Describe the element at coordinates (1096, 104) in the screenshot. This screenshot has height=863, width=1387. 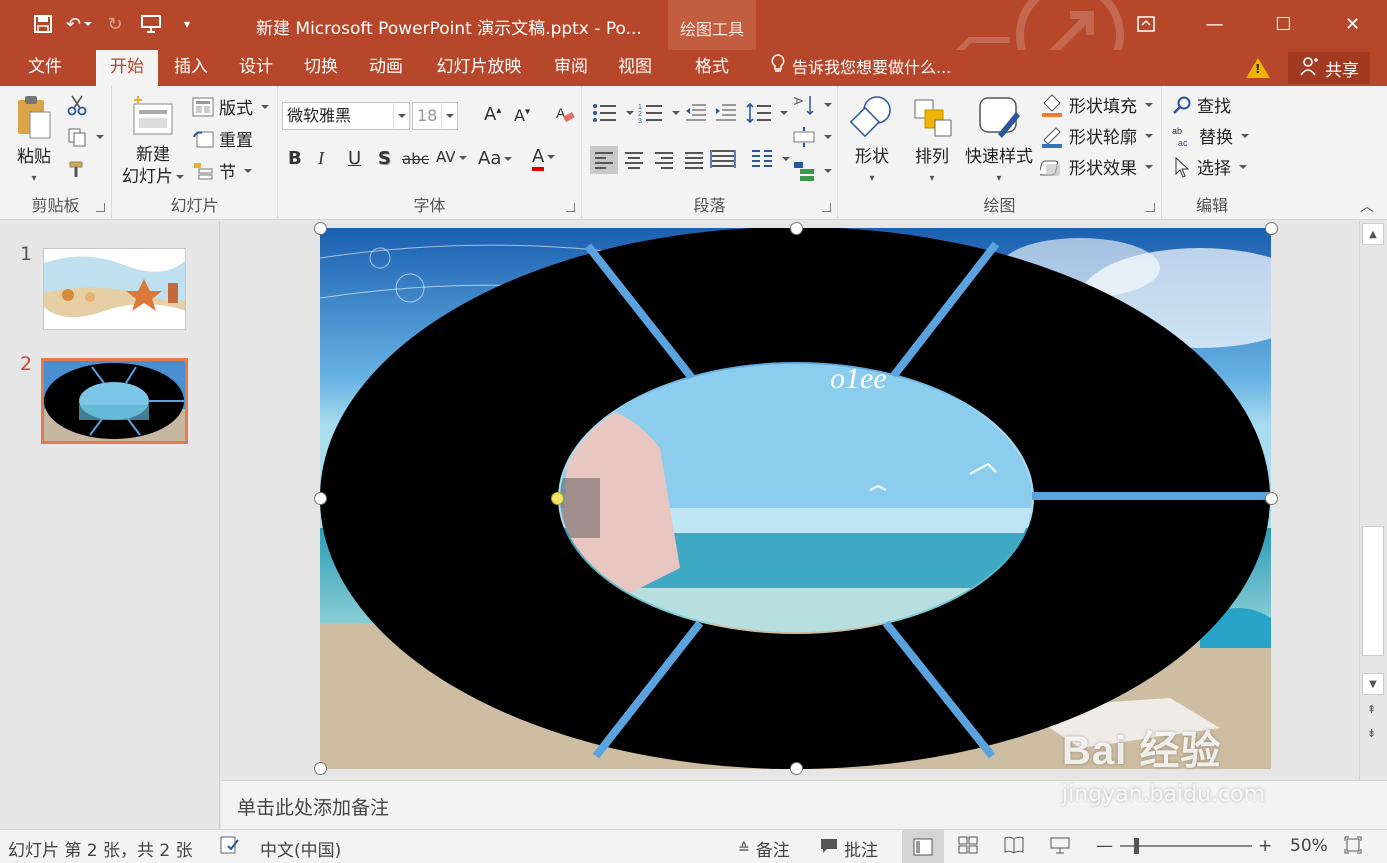
I see `shape-fill-button: 形状填充` at that location.